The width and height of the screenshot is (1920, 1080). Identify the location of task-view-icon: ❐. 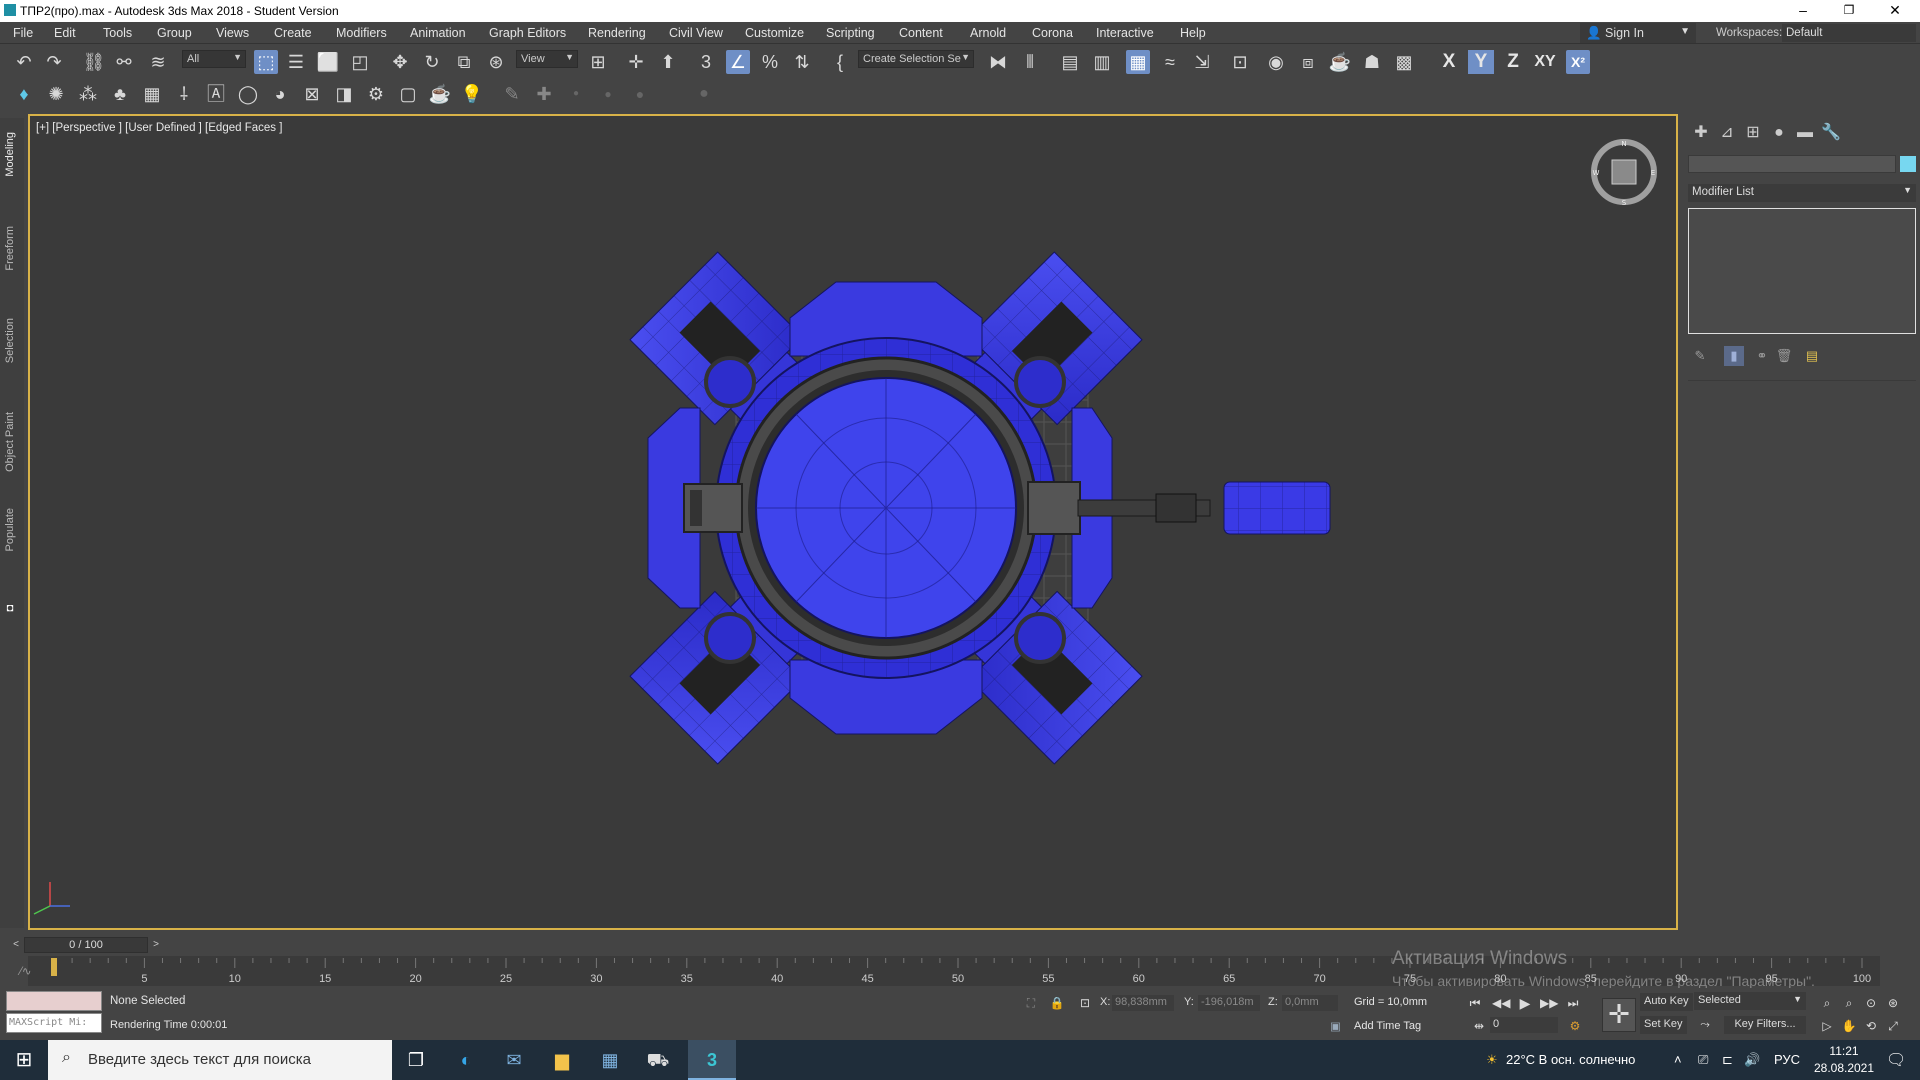
(416, 1060).